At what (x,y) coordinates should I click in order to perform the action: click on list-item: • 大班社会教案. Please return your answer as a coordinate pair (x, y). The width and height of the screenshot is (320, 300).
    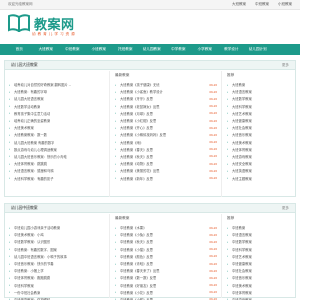
    Looking at the image, I should click on (260, 127).